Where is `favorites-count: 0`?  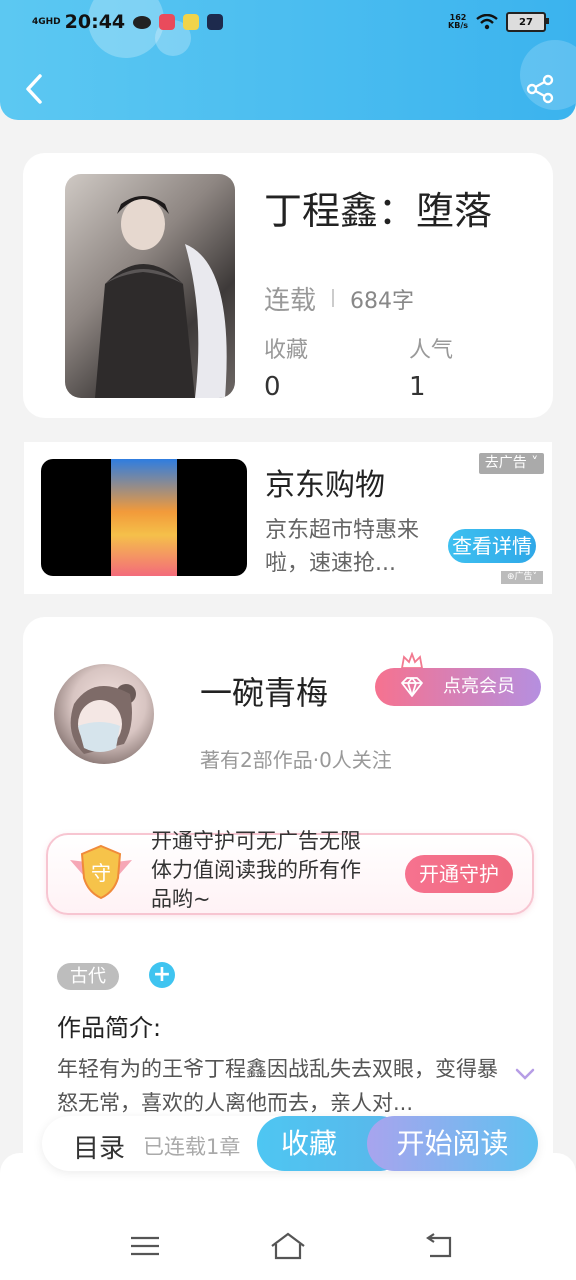
favorites-count: 0 is located at coordinates (272, 387).